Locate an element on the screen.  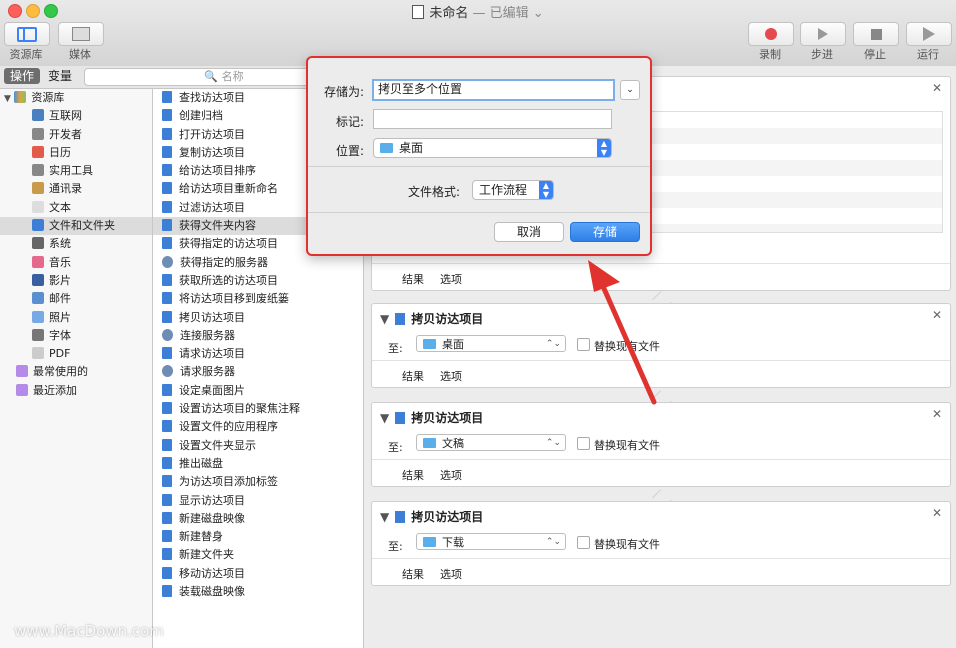
library-item: 文件和文件夹 is located at coordinates (76, 226).